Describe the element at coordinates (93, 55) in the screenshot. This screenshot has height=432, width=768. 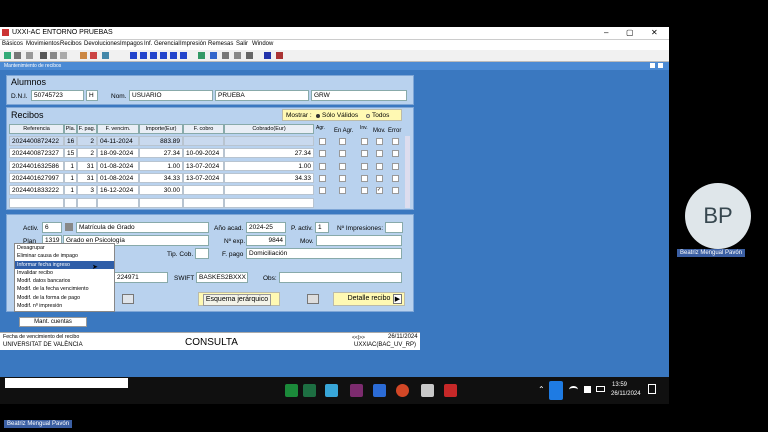
I see `cancel-query-icon` at that location.